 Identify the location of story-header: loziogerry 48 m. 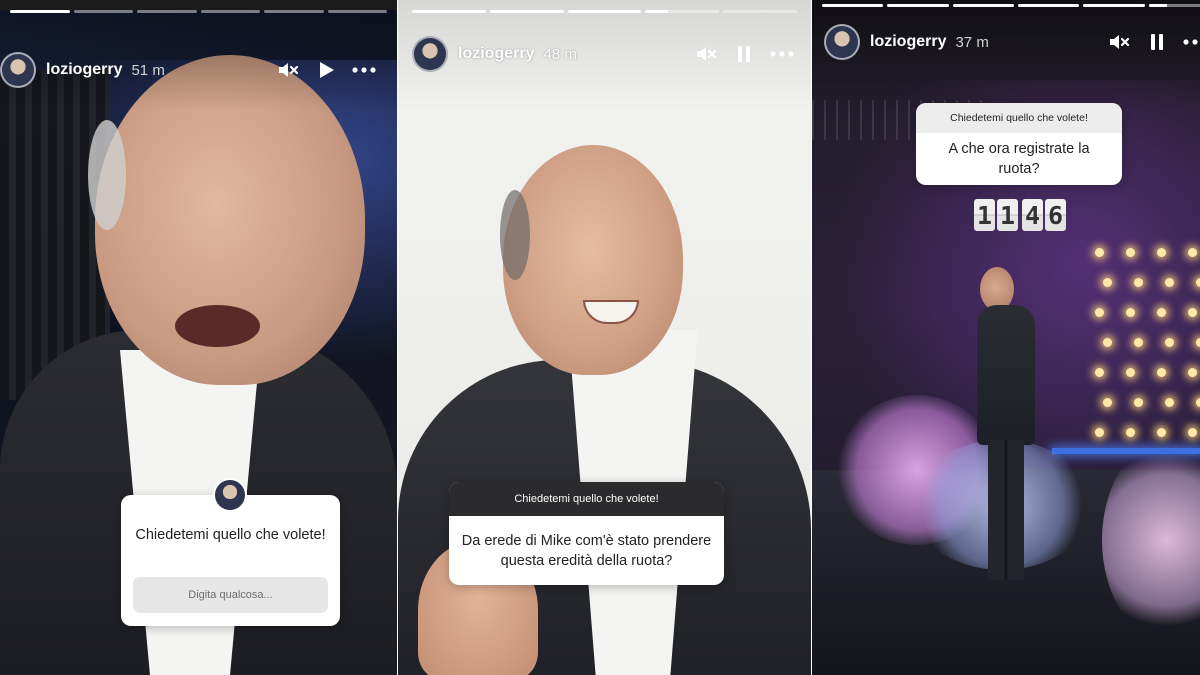
(604, 54).